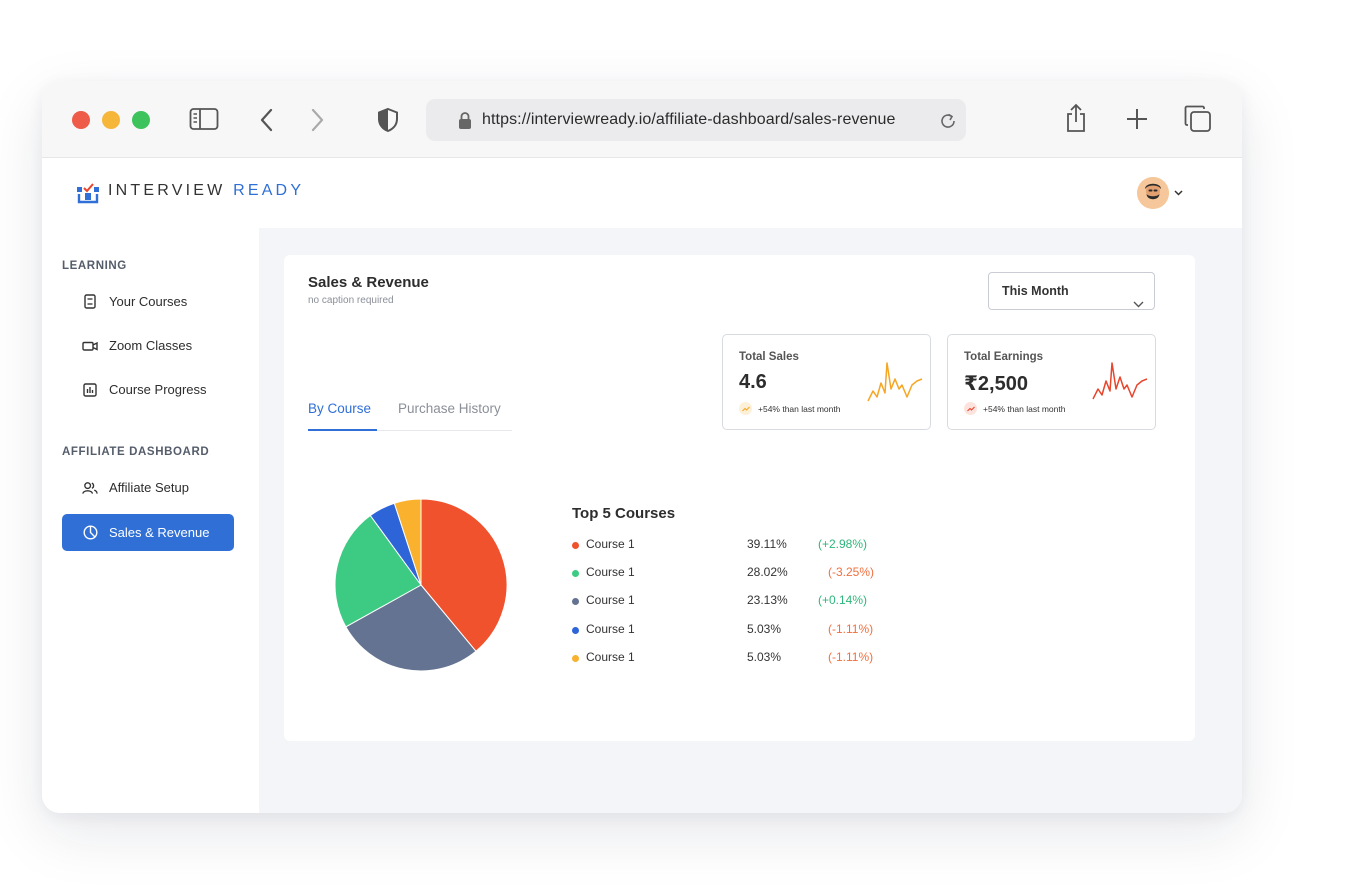 The image size is (1359, 891). What do you see at coordinates (1178, 193) in the screenshot?
I see `user-menu-chevron-icon` at bounding box center [1178, 193].